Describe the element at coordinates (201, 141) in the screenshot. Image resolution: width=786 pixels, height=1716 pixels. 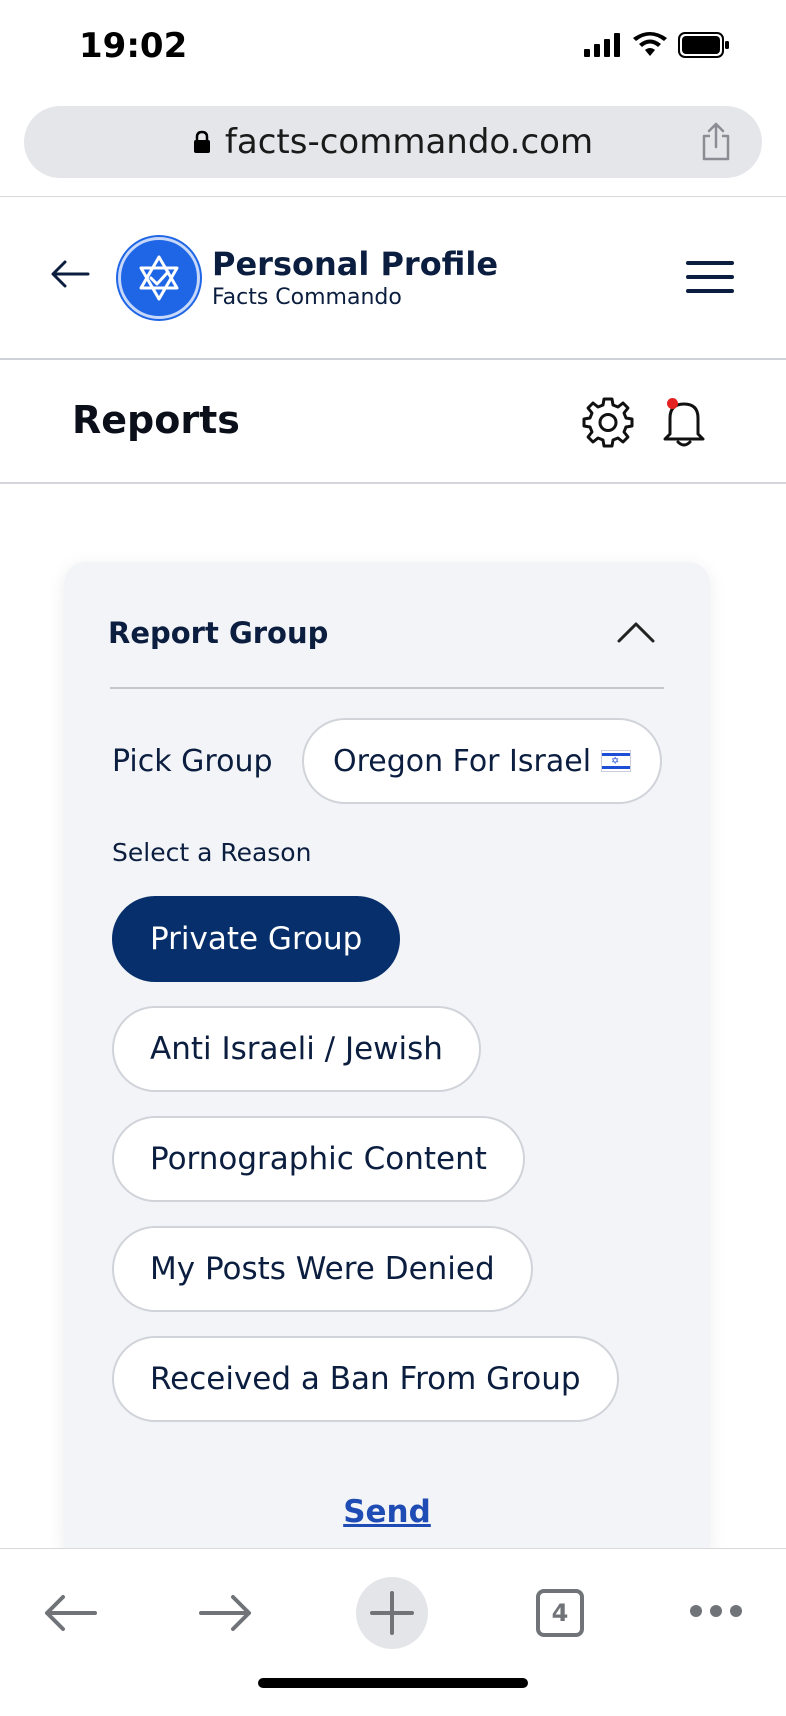
I see `lock-icon` at that location.